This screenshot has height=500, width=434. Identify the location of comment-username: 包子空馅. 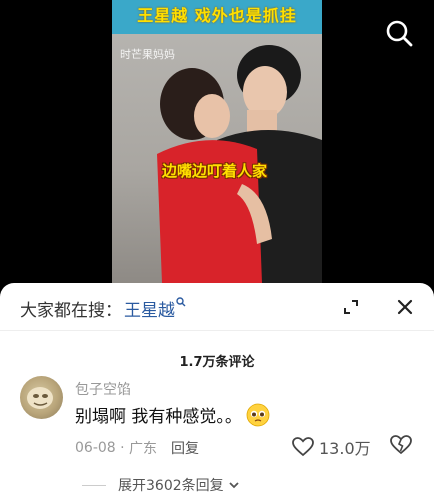
(103, 389).